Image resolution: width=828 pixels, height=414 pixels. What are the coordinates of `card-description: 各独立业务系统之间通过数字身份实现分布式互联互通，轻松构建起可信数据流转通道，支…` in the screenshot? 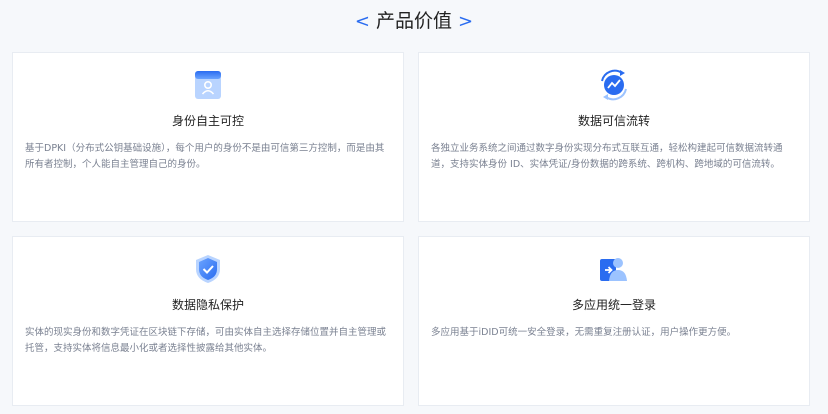 It's located at (607, 156).